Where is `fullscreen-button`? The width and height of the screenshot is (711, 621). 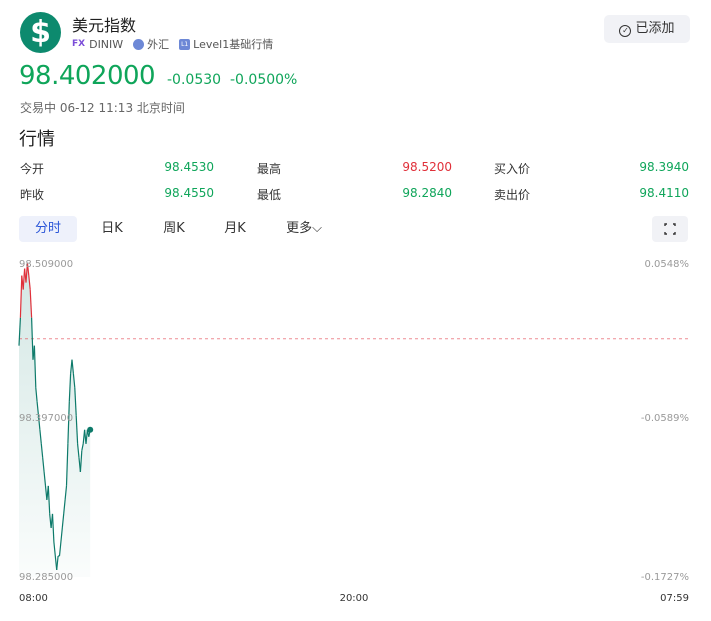
fullscreen-button is located at coordinates (670, 229).